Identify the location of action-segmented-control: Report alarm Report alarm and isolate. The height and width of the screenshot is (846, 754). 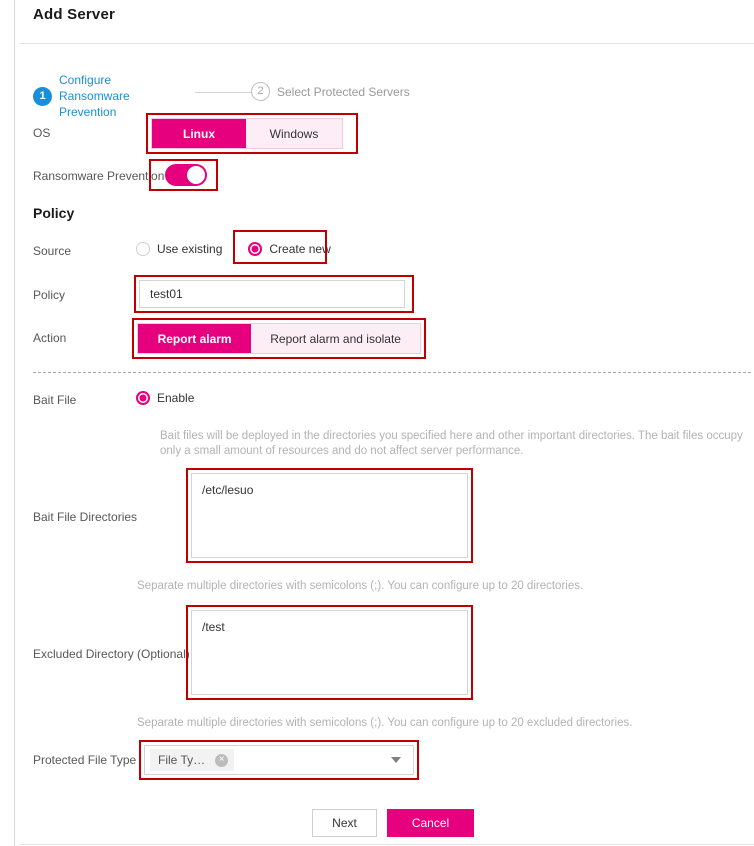
(279, 338).